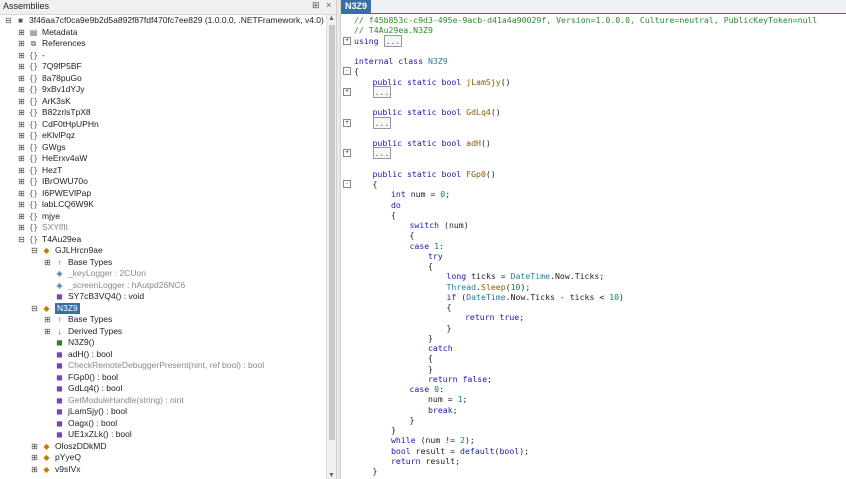 The width and height of the screenshot is (846, 479). What do you see at coordinates (163, 274) in the screenshot?
I see `tree-node: ◈ _keyLogger : 2CUon` at bounding box center [163, 274].